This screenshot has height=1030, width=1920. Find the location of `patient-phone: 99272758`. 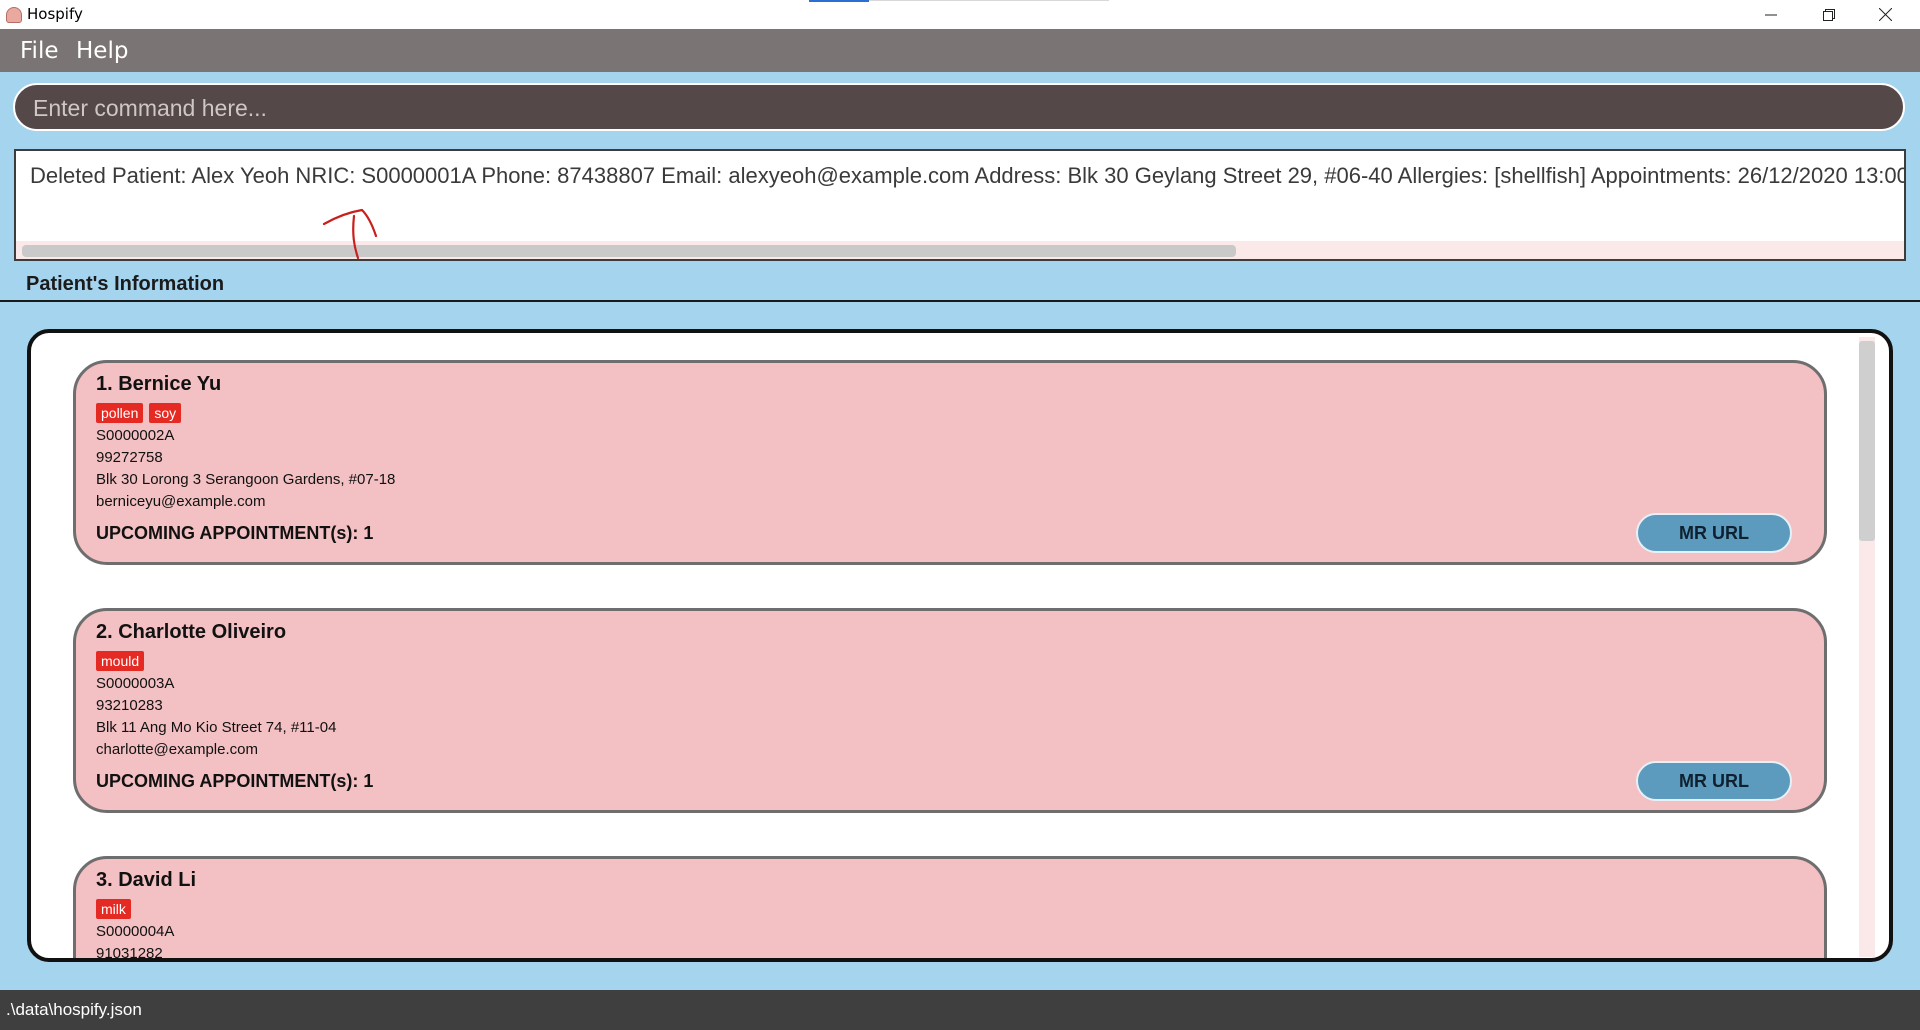

patient-phone: 99272758 is located at coordinates (129, 457).